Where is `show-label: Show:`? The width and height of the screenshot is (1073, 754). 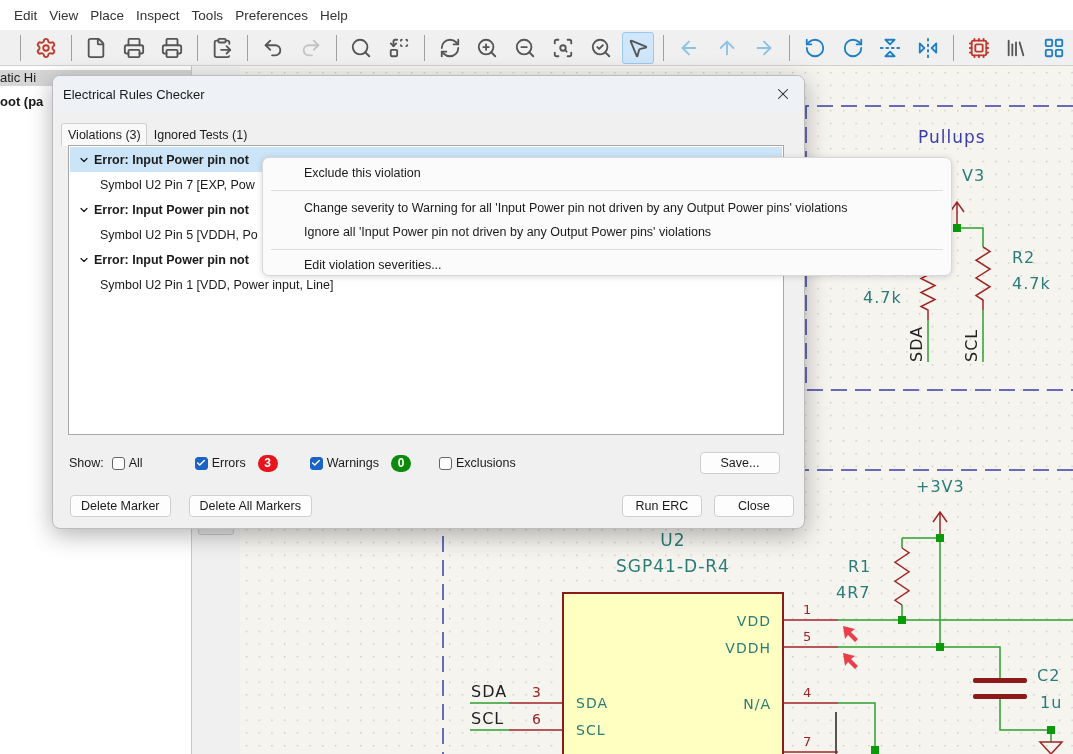 show-label: Show: is located at coordinates (86, 463).